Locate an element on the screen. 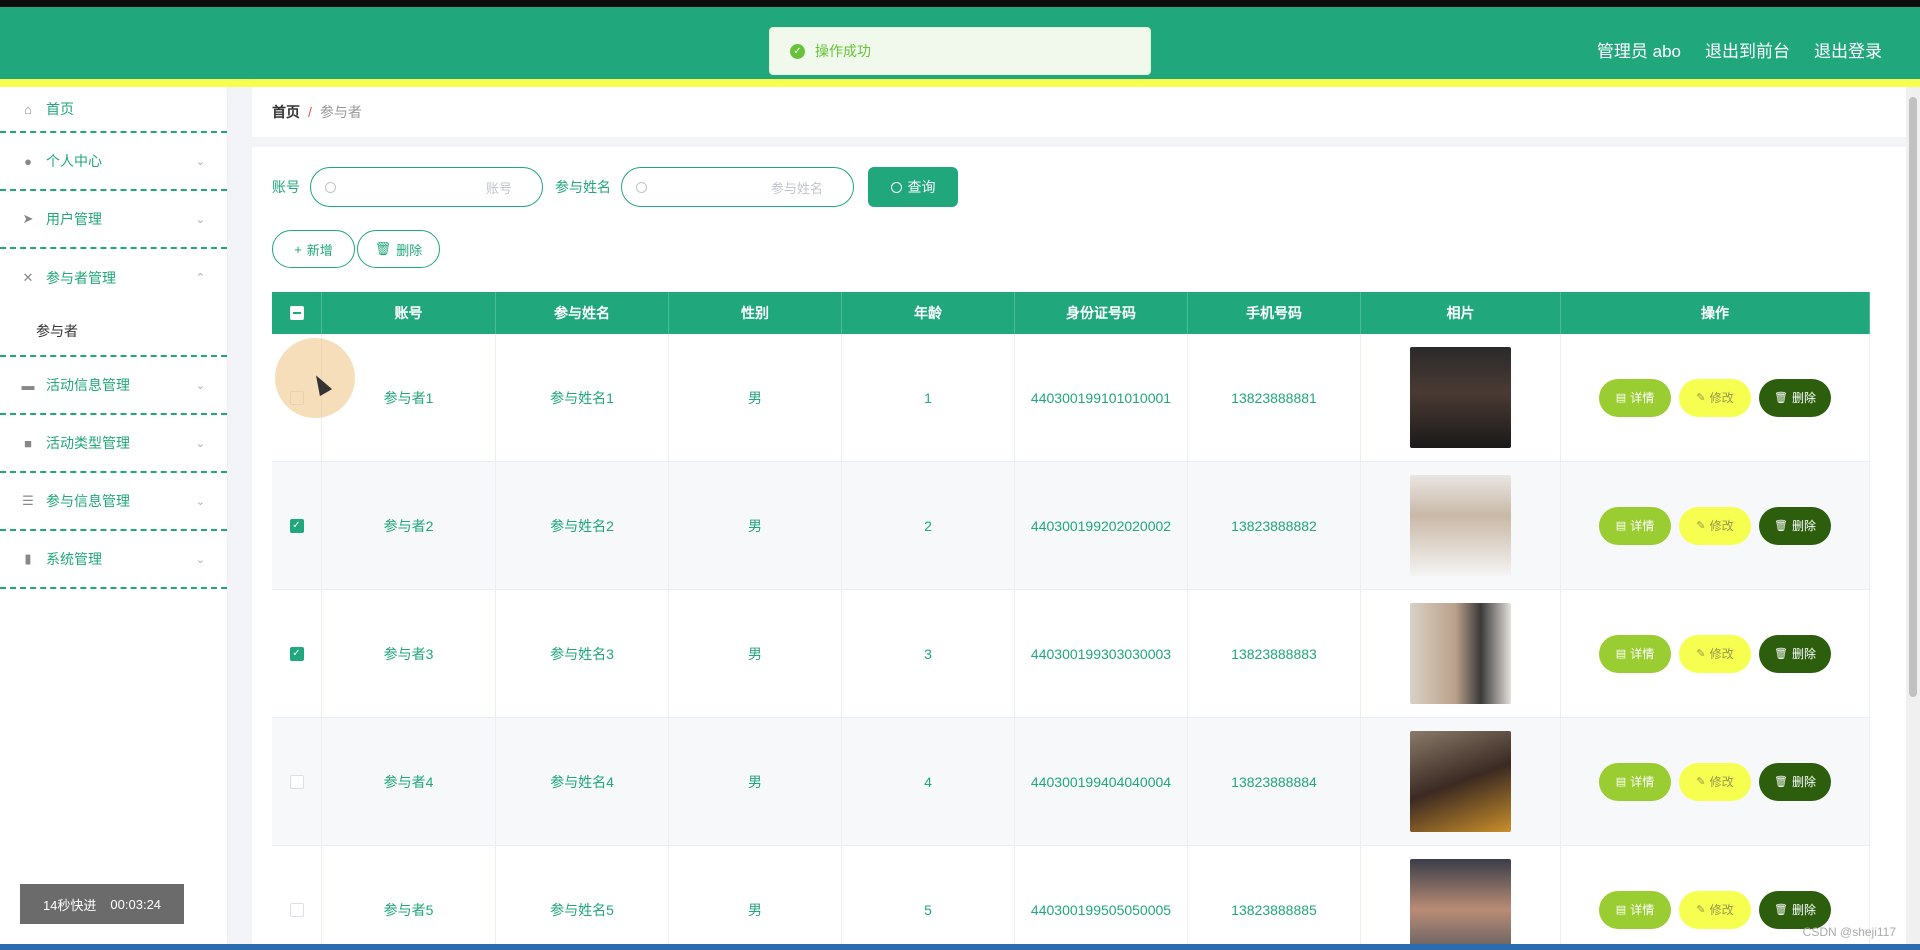  row-select-cell is located at coordinates (297, 781).